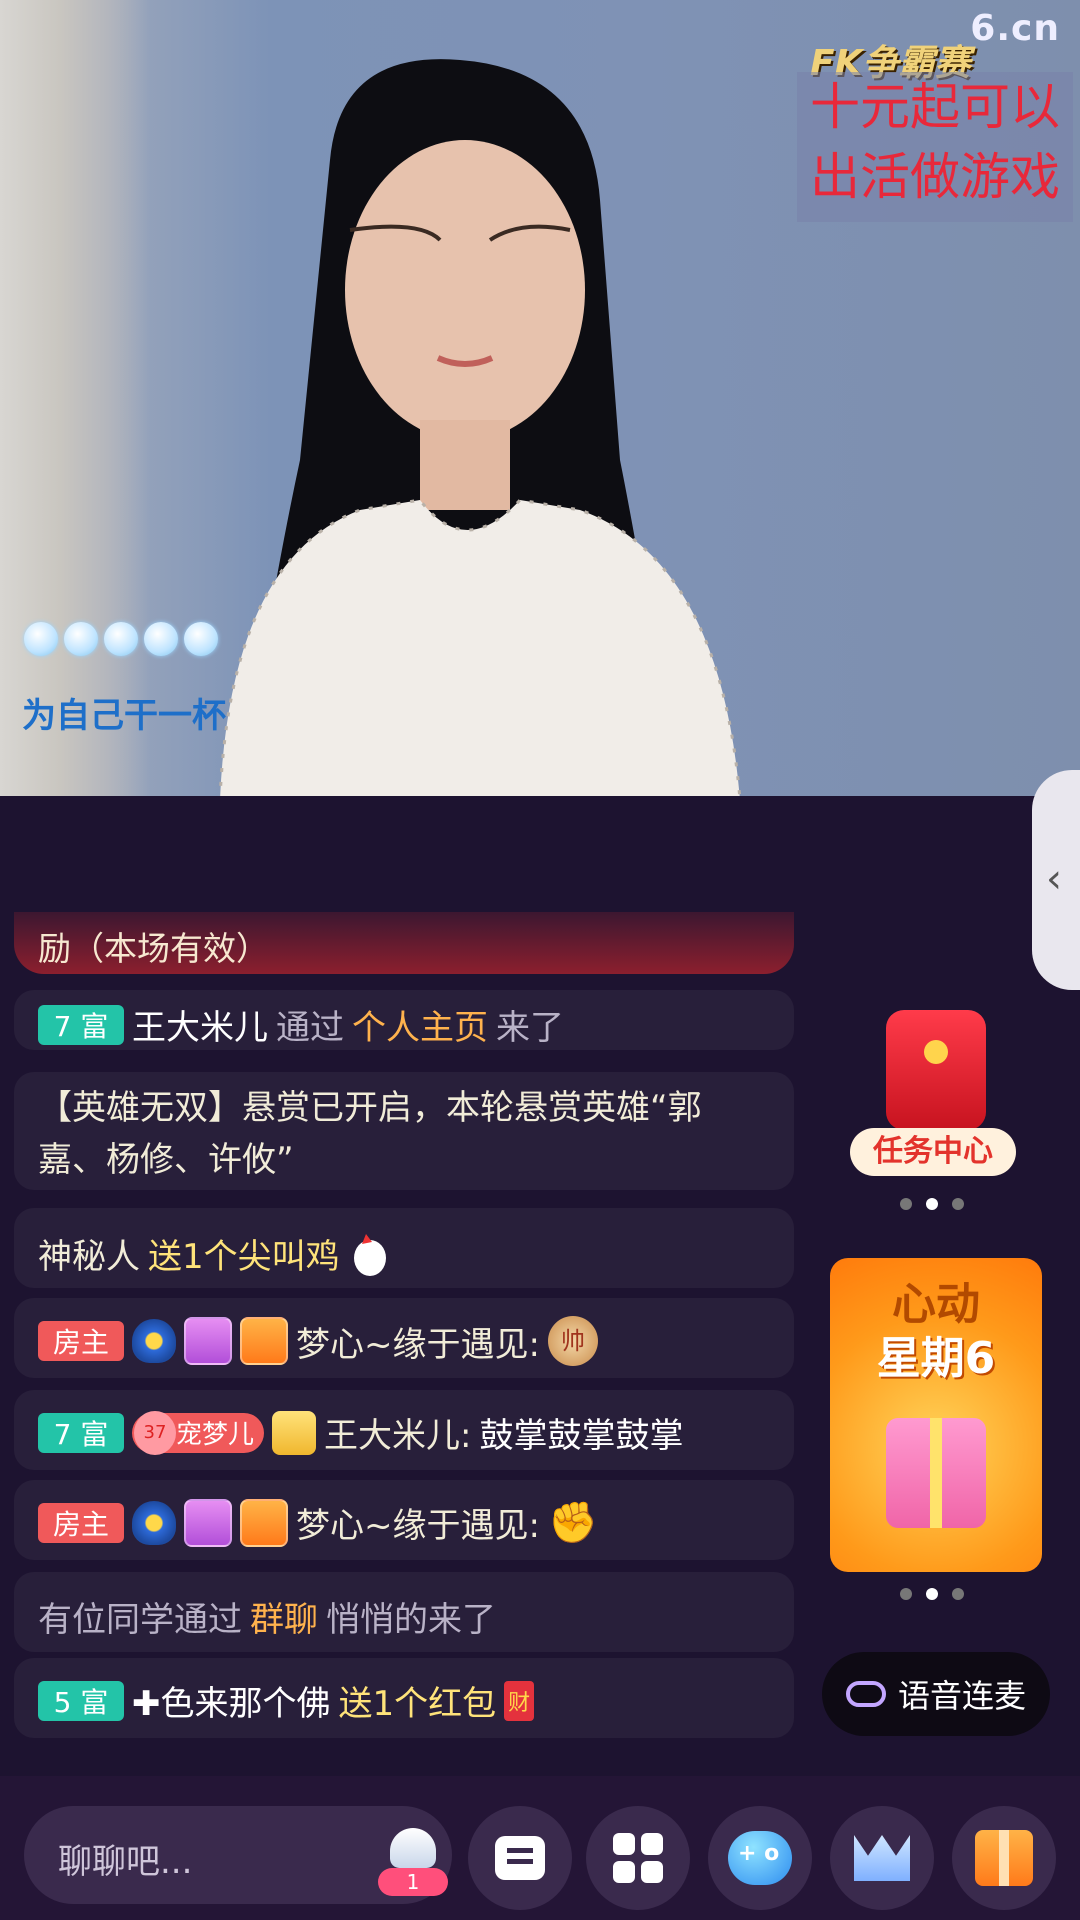  What do you see at coordinates (417, 1704) in the screenshot?
I see `gift-action: 送1个红包` at bounding box center [417, 1704].